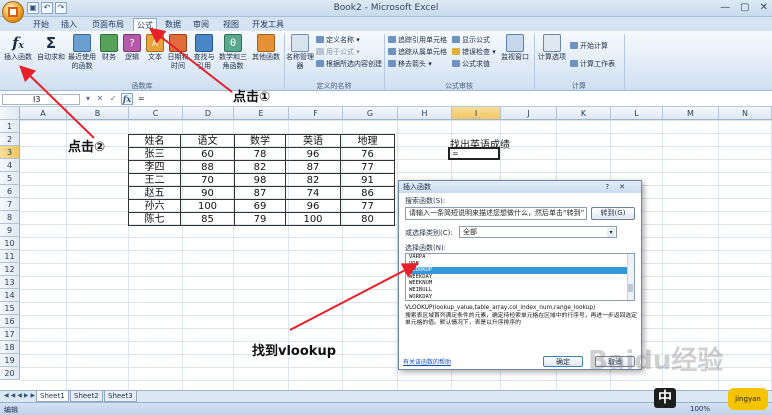 This screenshot has height=415, width=772. Describe the element at coordinates (474, 153) in the screenshot. I see `active-cell-i3: =` at that location.